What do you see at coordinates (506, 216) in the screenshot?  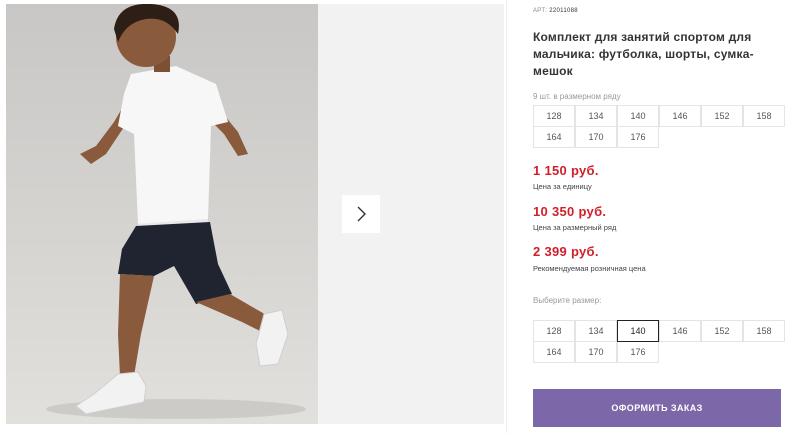 I see `divider` at bounding box center [506, 216].